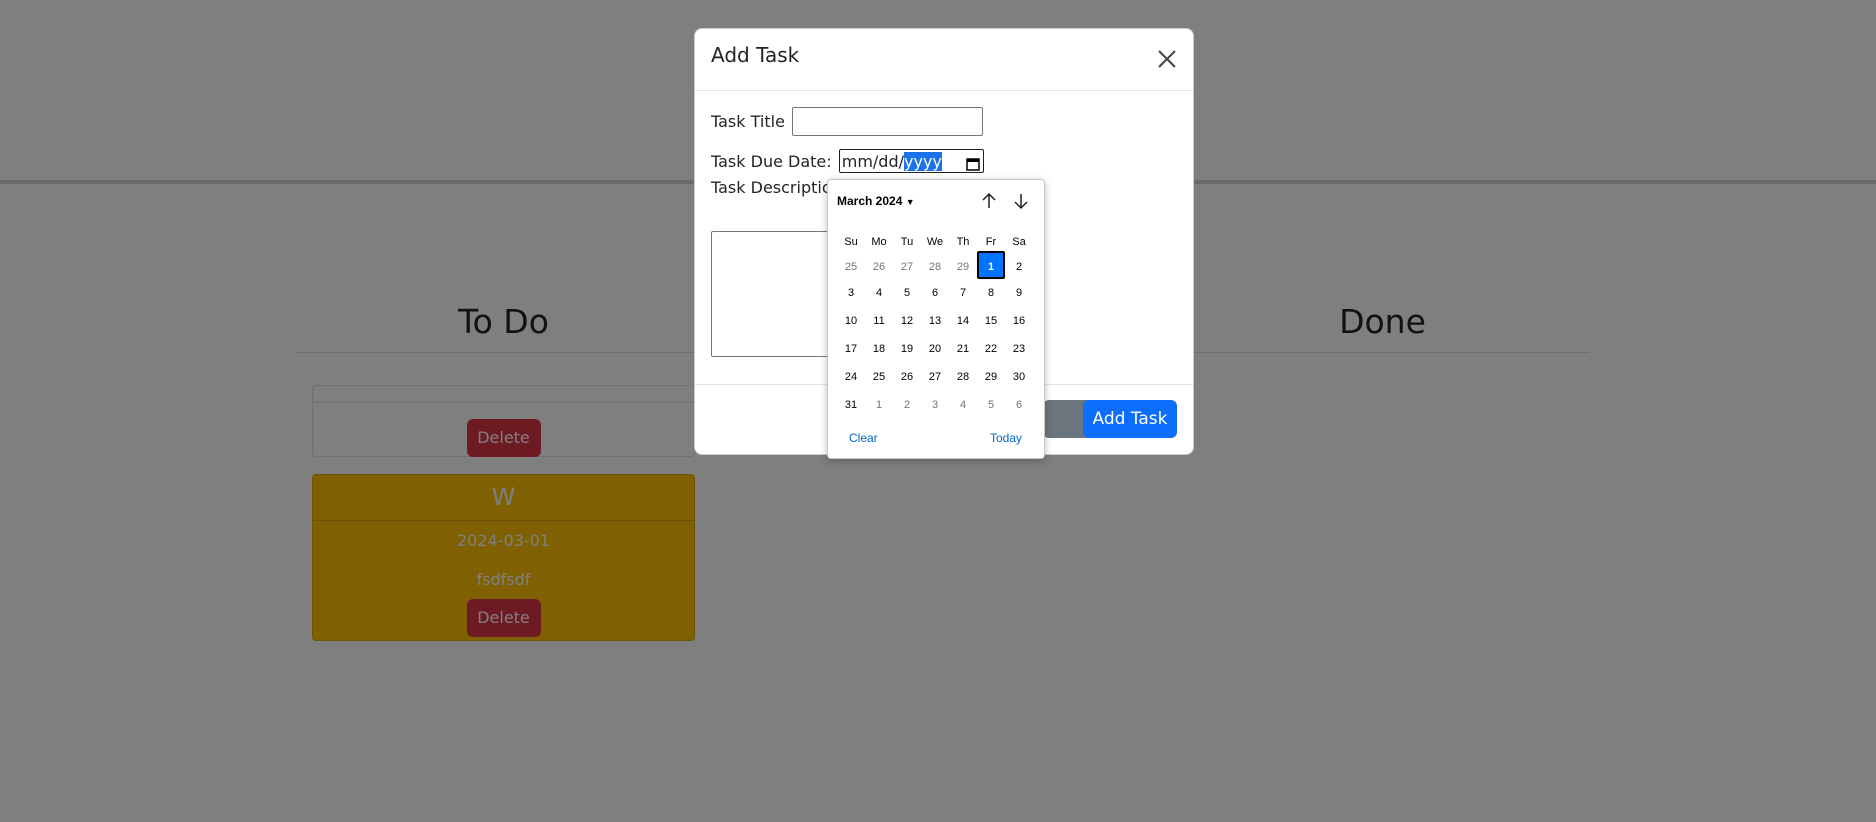  Describe the element at coordinates (1019, 377) in the screenshot. I see `day-cell: 30` at that location.